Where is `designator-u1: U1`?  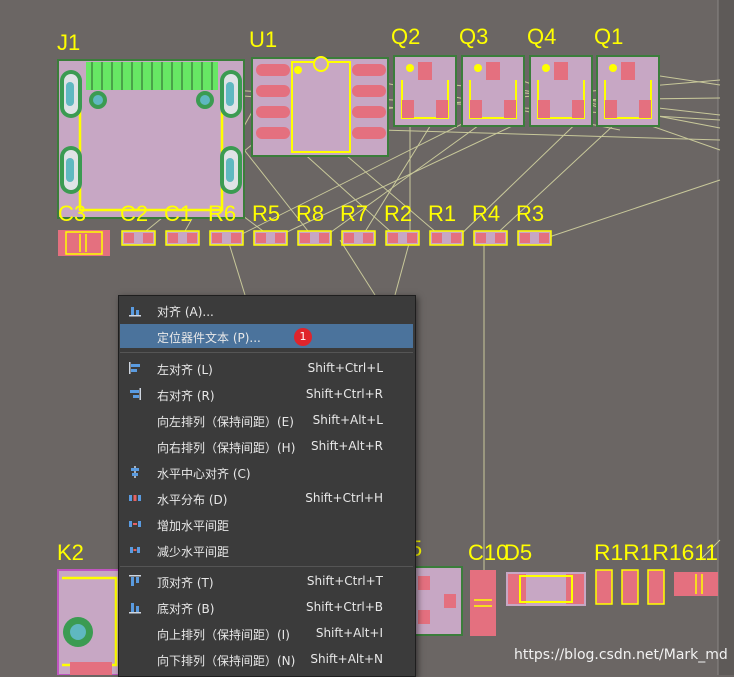
designator-u1: U1 is located at coordinates (263, 39).